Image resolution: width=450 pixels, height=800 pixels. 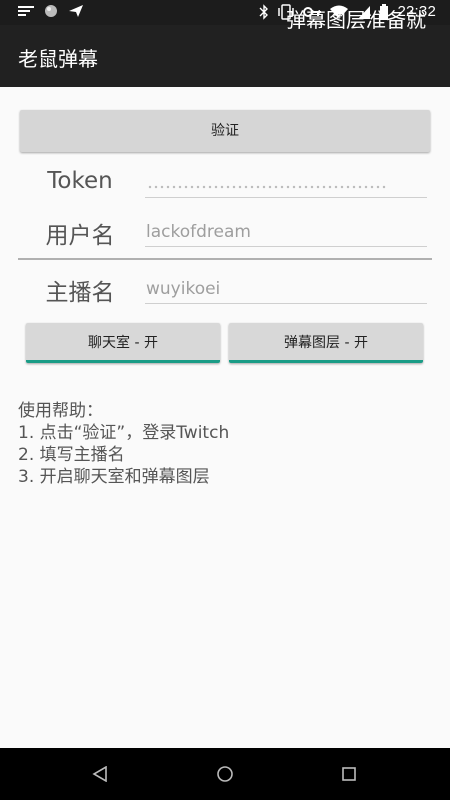 What do you see at coordinates (286, 229) in the screenshot?
I see `username-field: lackofdream` at bounding box center [286, 229].